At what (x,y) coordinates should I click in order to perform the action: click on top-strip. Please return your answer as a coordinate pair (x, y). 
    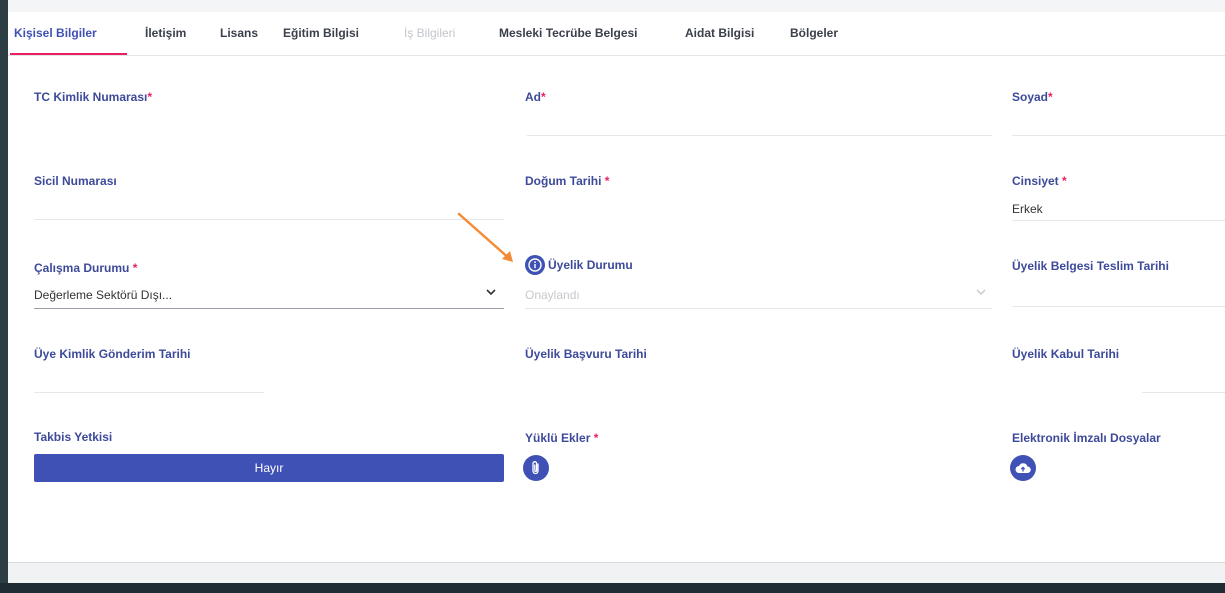
    Looking at the image, I should click on (616, 6).